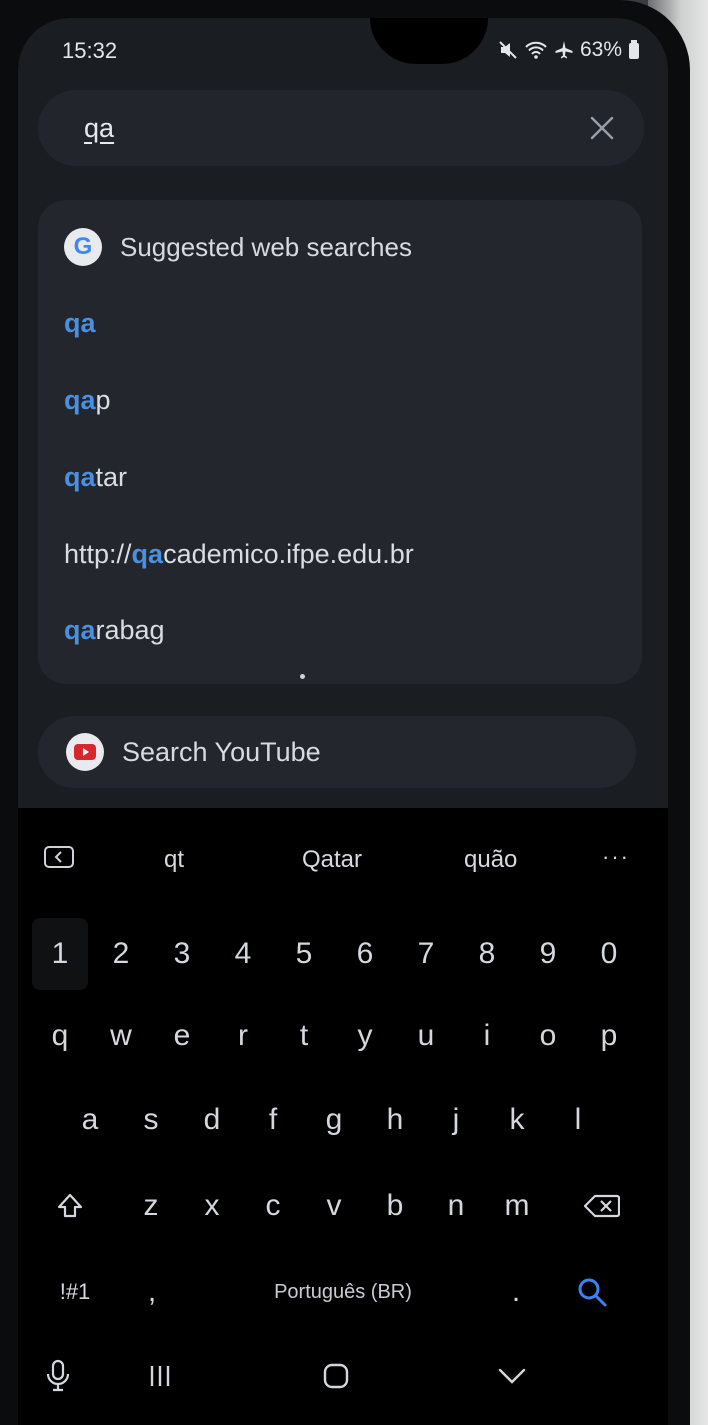 The height and width of the screenshot is (1425, 708). Describe the element at coordinates (334, 1206) in the screenshot. I see `key-v: v` at that location.